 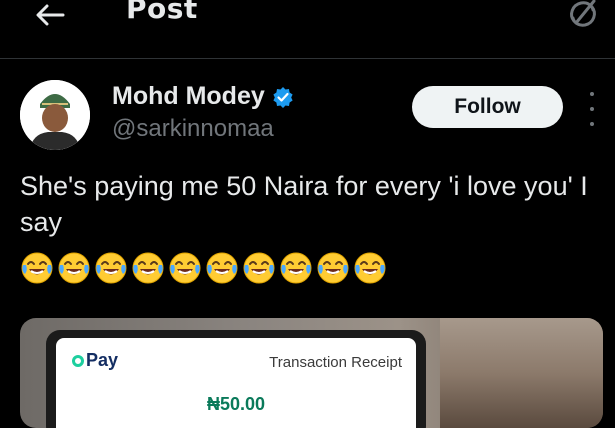 I want to click on grok-button, so click(x=583, y=16).